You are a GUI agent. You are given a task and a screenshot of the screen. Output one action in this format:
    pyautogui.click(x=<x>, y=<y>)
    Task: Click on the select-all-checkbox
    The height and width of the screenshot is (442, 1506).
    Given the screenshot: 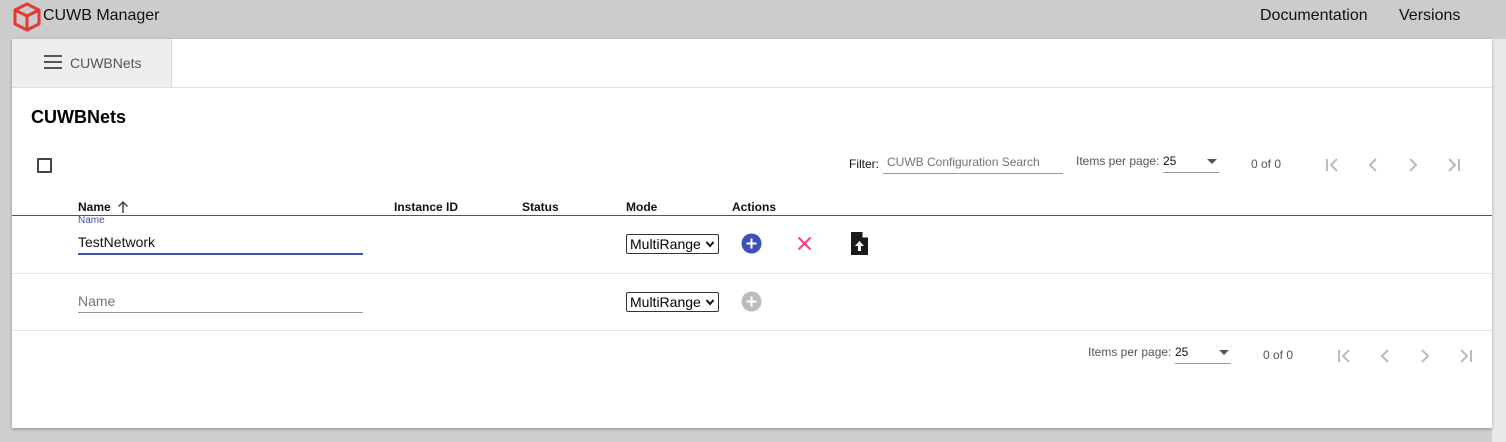 What is the action you would take?
    pyautogui.click(x=44, y=165)
    